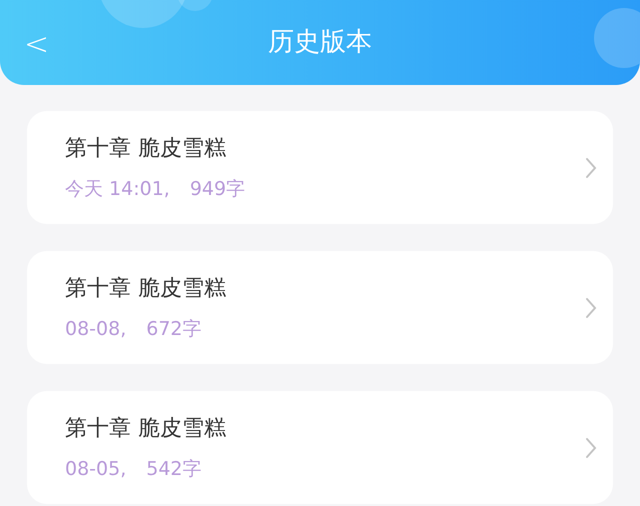 This screenshot has height=506, width=640. I want to click on version-time: 08-08,, so click(95, 328).